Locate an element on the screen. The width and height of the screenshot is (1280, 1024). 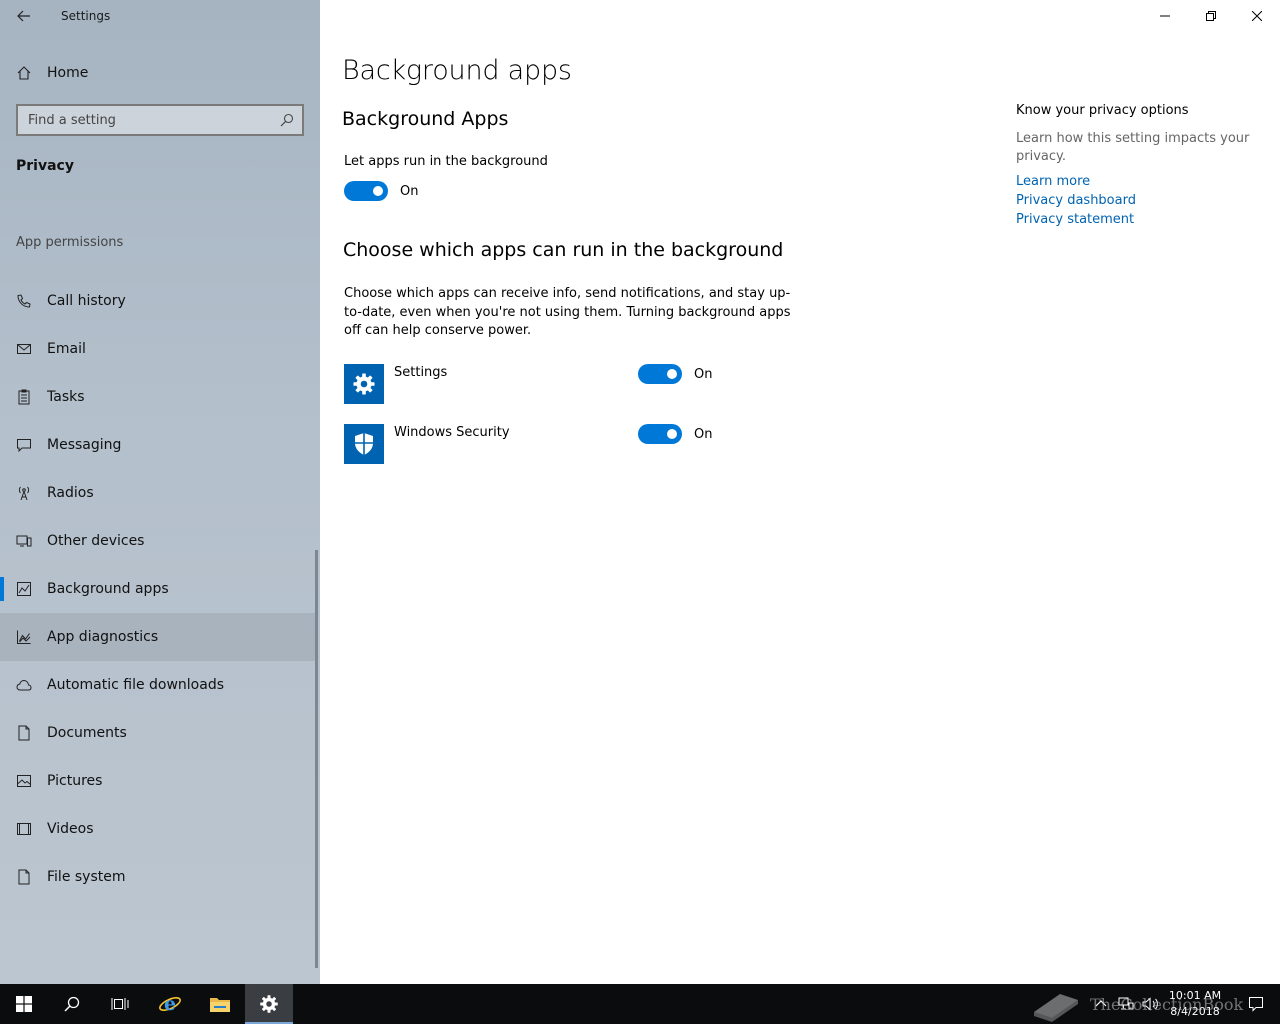
back-button is located at coordinates (24, 16).